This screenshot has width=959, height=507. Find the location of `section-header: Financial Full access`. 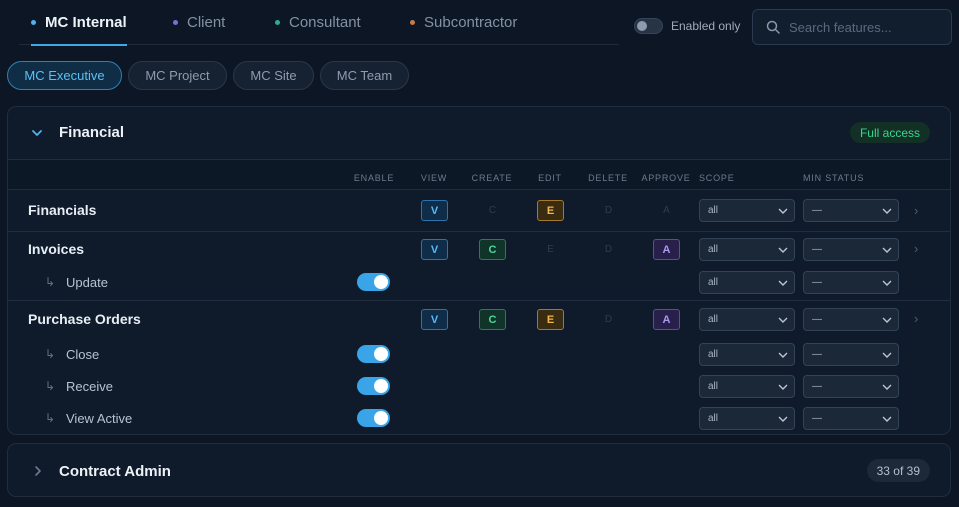

section-header: Financial Full access is located at coordinates (479, 133).